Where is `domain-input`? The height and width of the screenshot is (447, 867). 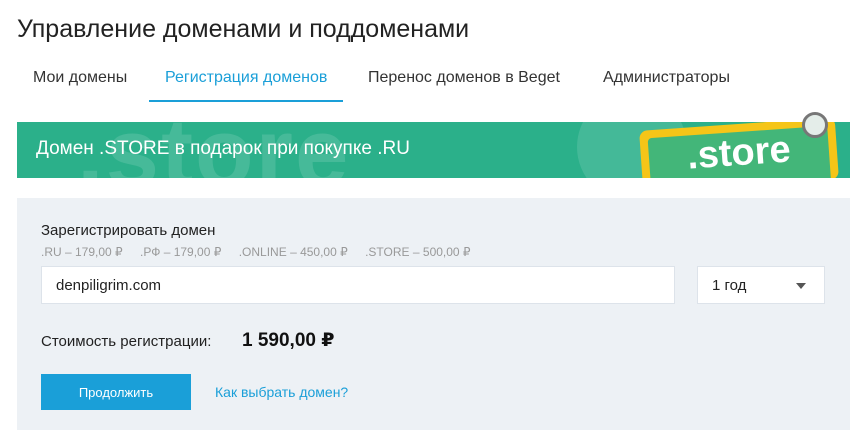 domain-input is located at coordinates (358, 285).